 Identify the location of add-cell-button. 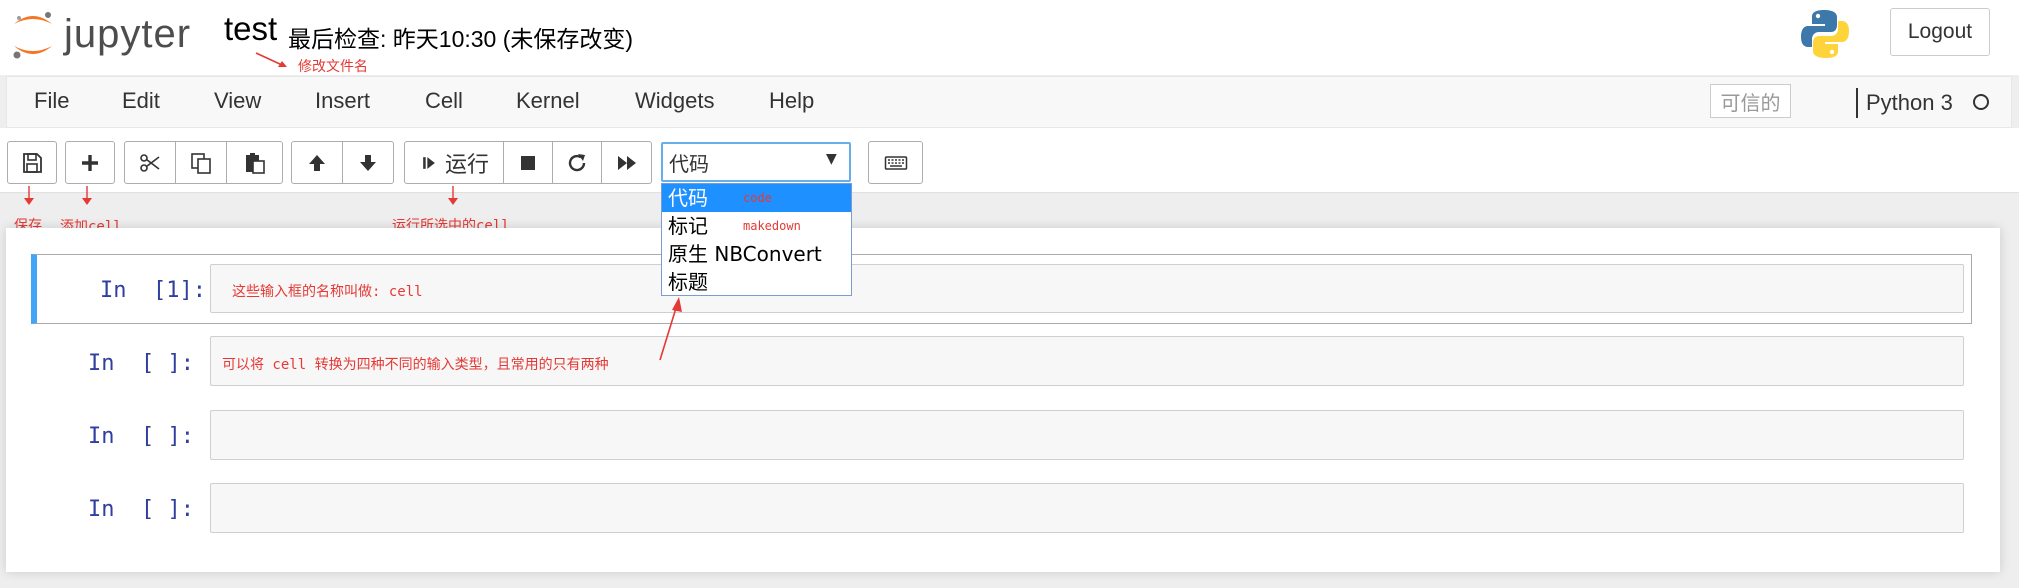
(90, 162).